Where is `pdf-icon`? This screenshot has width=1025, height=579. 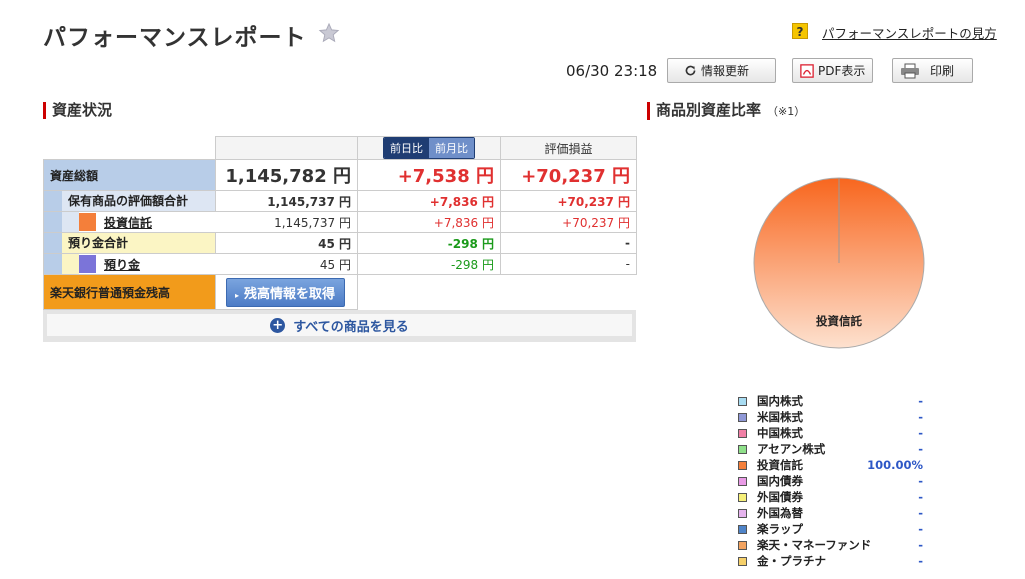 pdf-icon is located at coordinates (807, 70).